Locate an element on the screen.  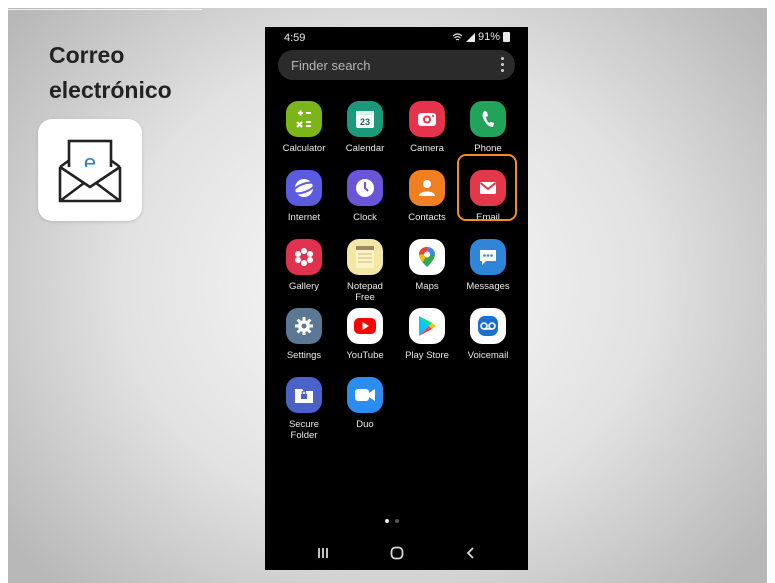
play-store-icon is located at coordinates (427, 326).